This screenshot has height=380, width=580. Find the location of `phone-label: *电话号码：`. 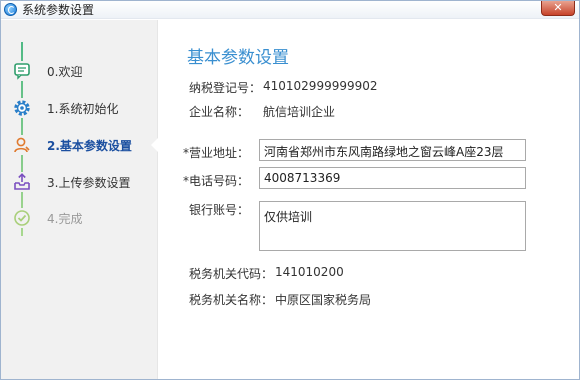

phone-label: *电话号码： is located at coordinates (216, 181).